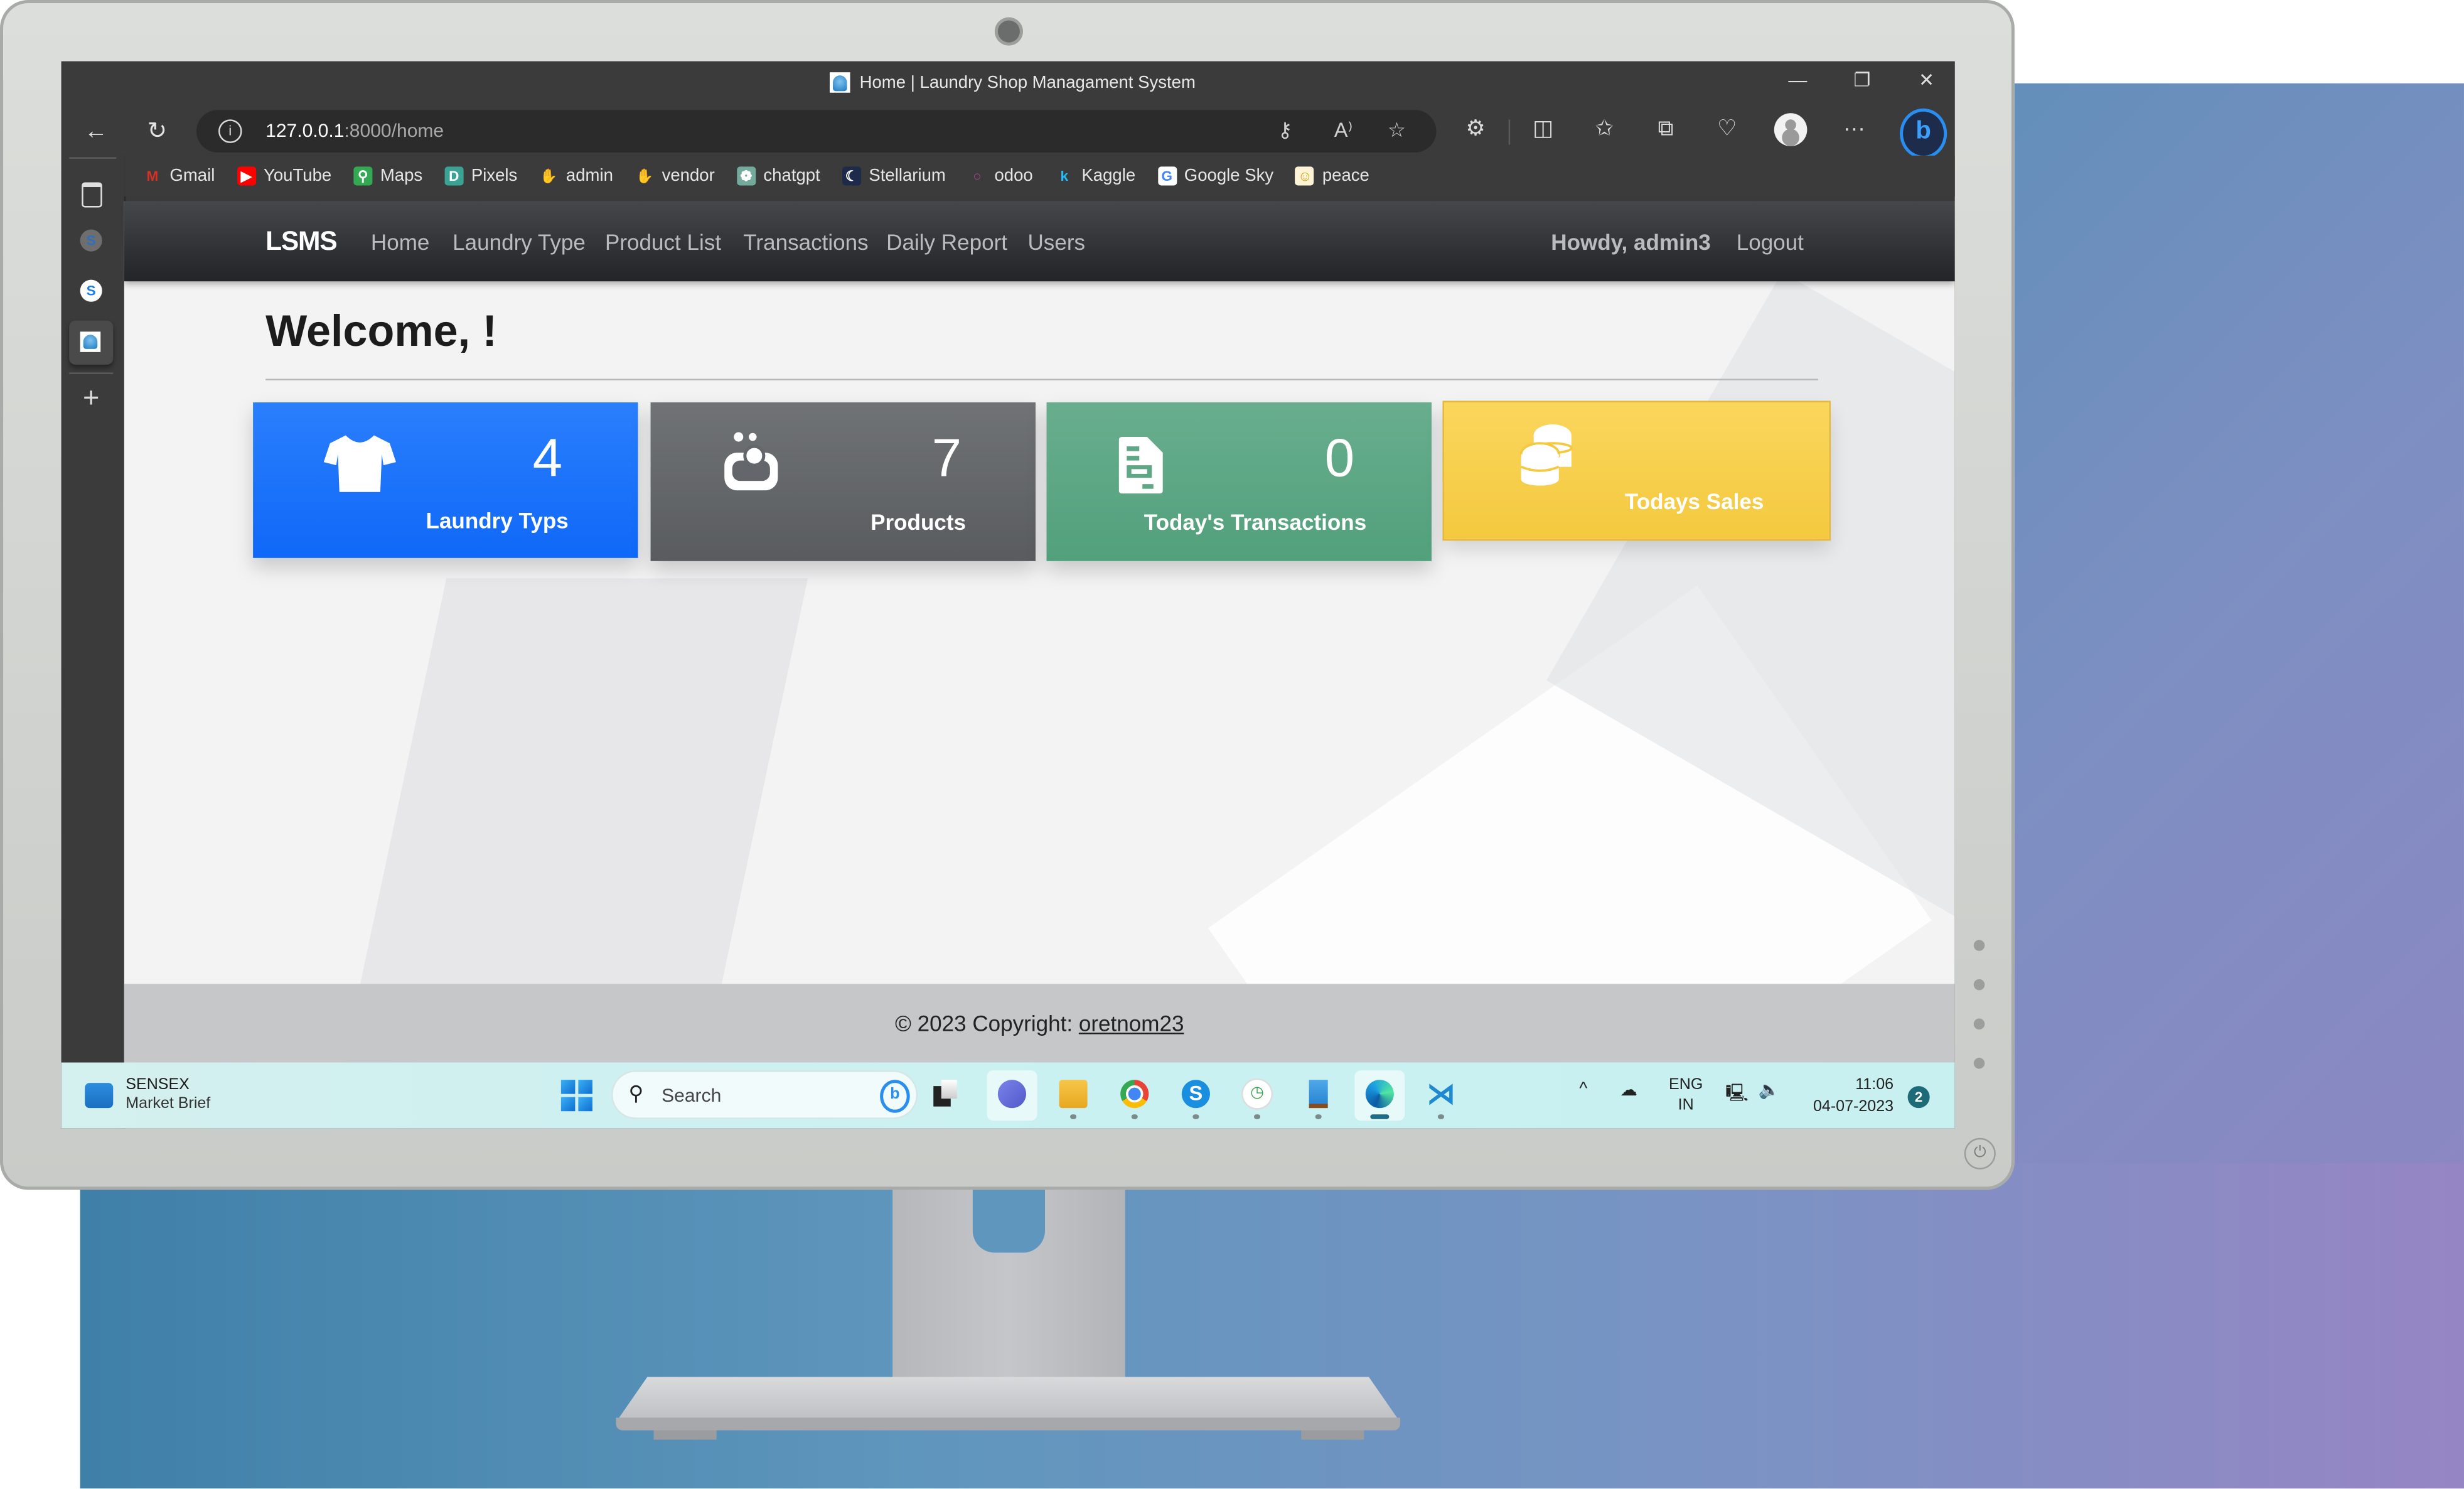 This screenshot has width=2464, height=1489. What do you see at coordinates (675, 175) in the screenshot?
I see `bookmark-vendor: ✋ vendor` at bounding box center [675, 175].